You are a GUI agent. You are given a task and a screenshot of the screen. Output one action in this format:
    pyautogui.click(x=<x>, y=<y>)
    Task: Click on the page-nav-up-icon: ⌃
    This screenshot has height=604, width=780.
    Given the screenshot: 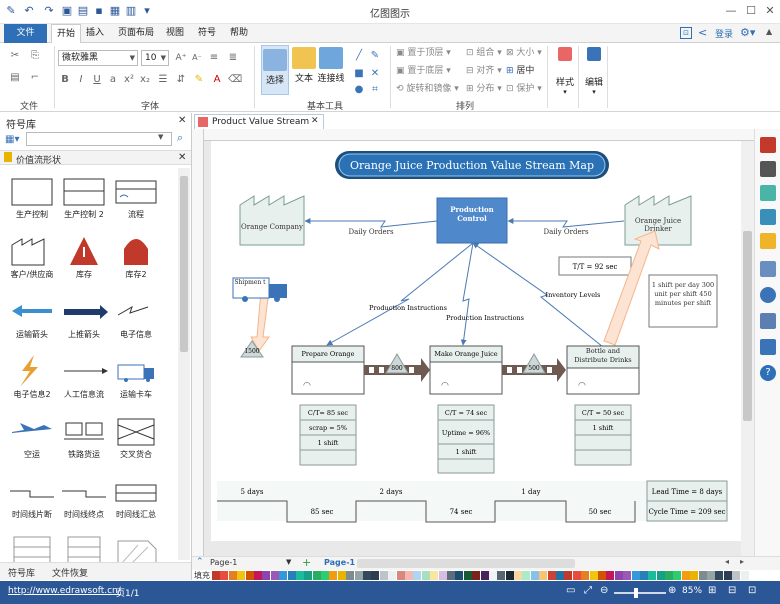 What is the action you would take?
    pyautogui.click(x=200, y=562)
    